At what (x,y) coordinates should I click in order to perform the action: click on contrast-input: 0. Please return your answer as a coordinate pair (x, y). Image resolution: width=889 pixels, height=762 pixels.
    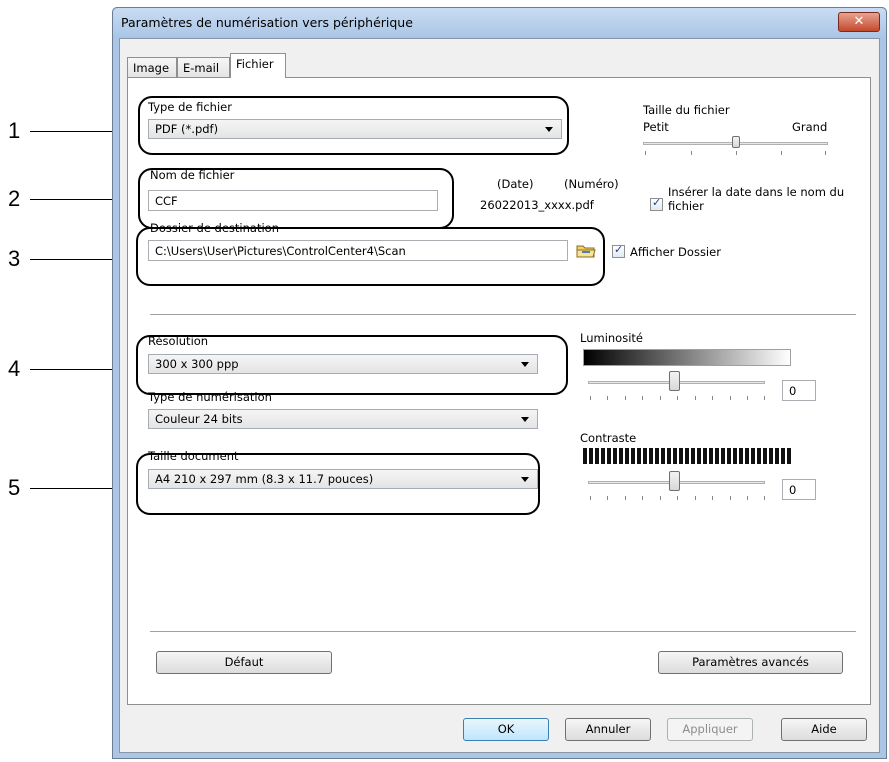
    Looking at the image, I should click on (799, 489).